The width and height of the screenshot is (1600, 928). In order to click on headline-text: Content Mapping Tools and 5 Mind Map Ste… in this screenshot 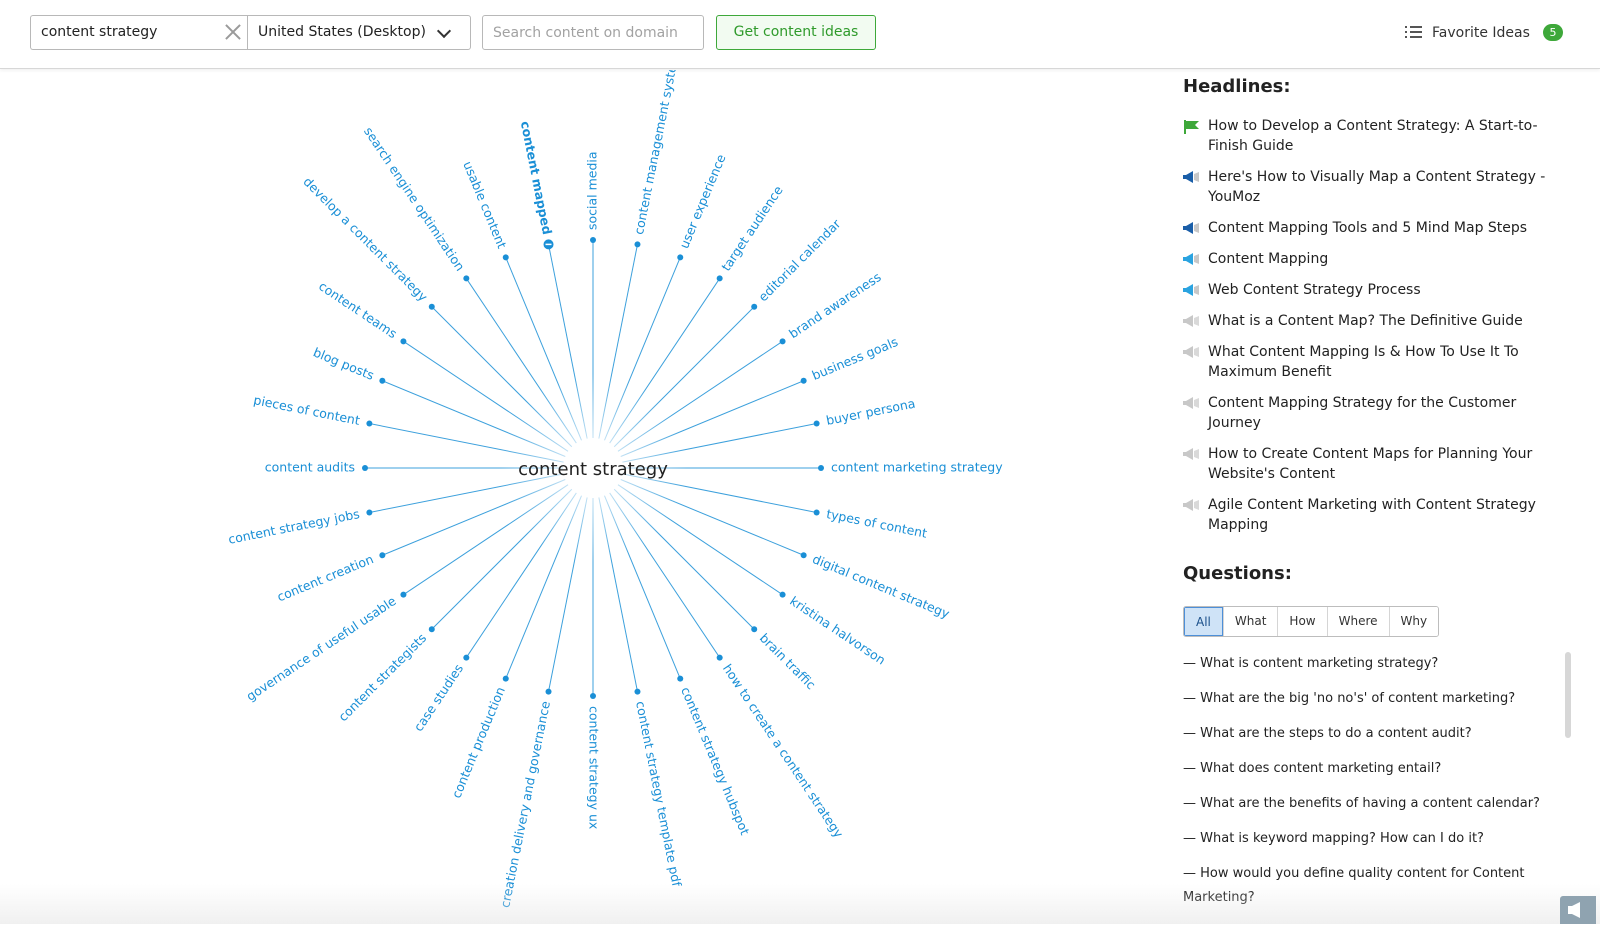, I will do `click(1368, 228)`.